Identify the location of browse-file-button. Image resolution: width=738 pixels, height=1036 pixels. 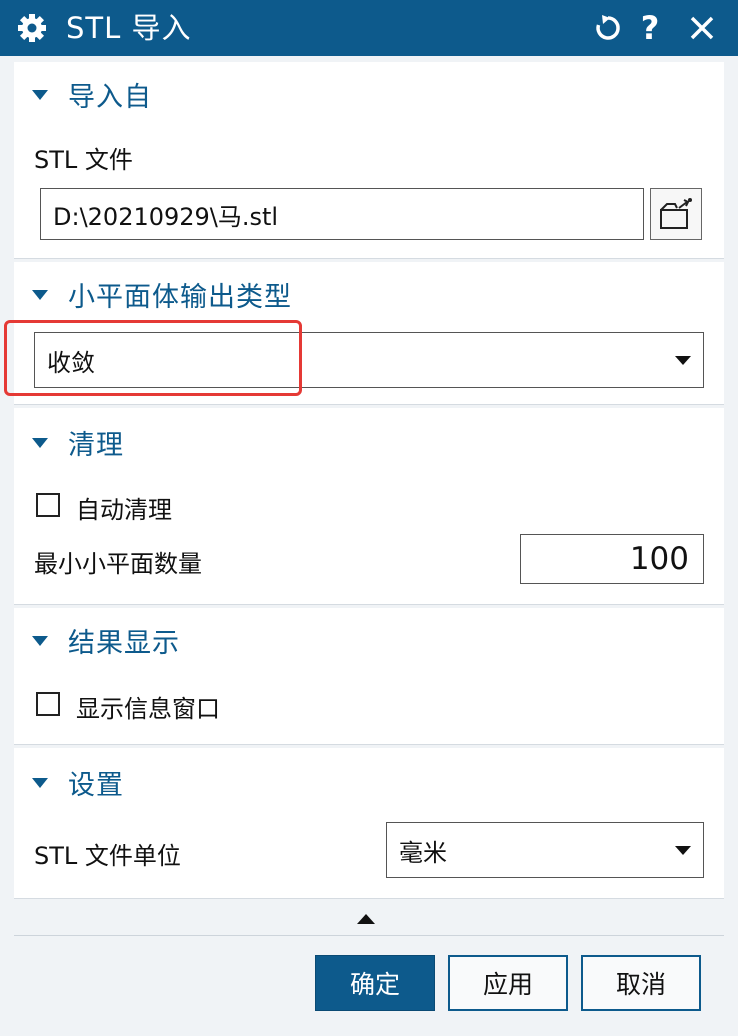
(676, 214).